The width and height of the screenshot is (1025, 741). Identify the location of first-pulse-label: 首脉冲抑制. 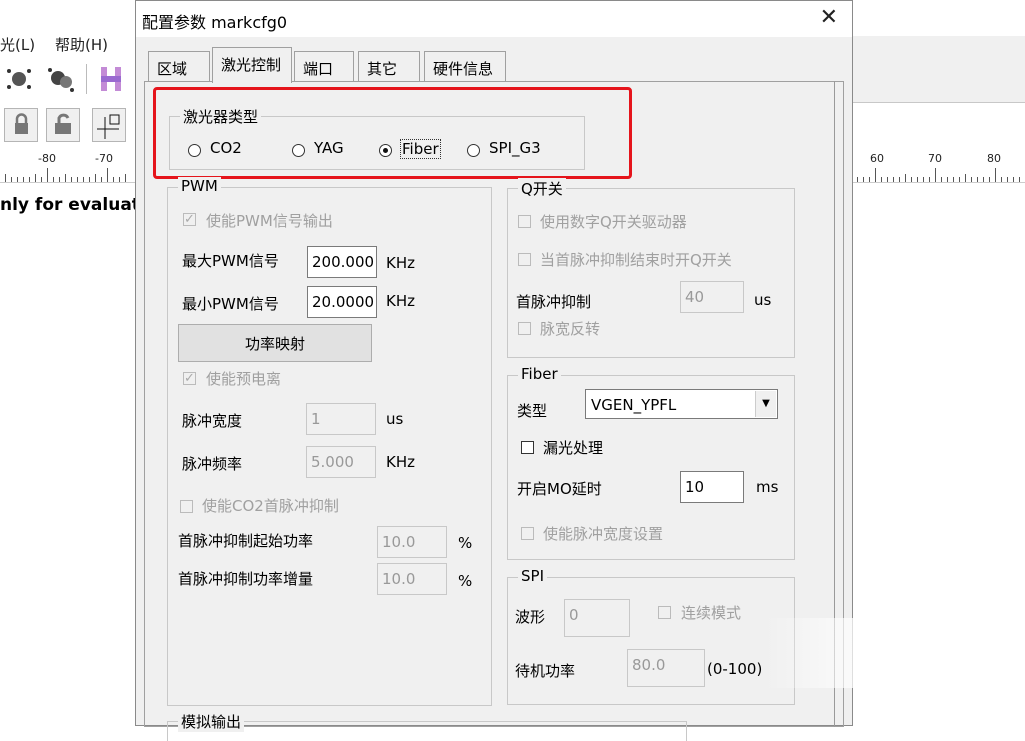
(554, 302).